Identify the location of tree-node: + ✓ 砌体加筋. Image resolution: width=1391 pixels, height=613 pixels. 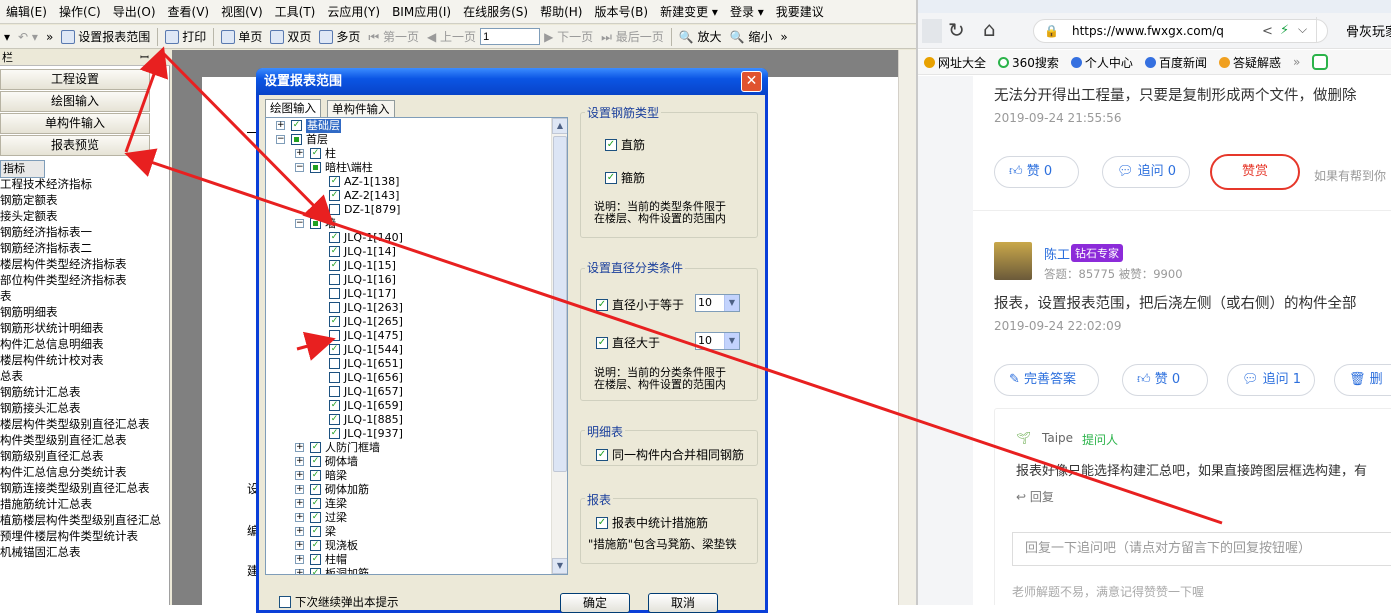
(407, 490).